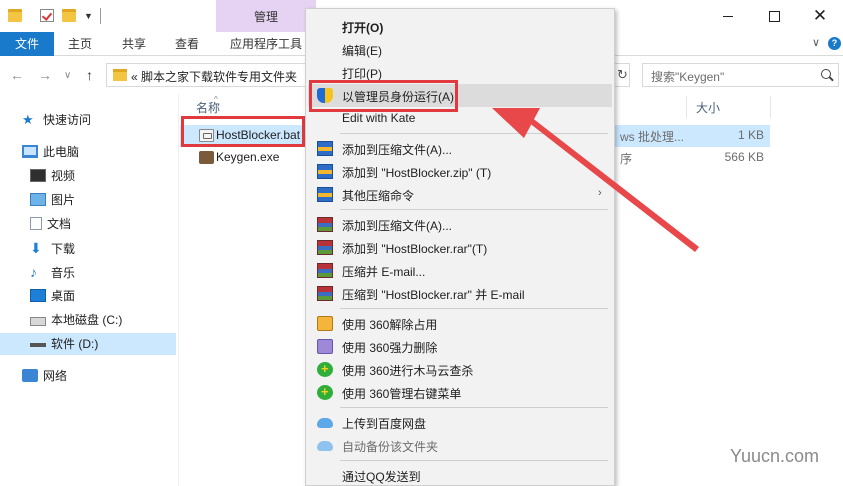 The width and height of the screenshot is (843, 486). I want to click on manage-contextual-tab: 管理, so click(266, 16).